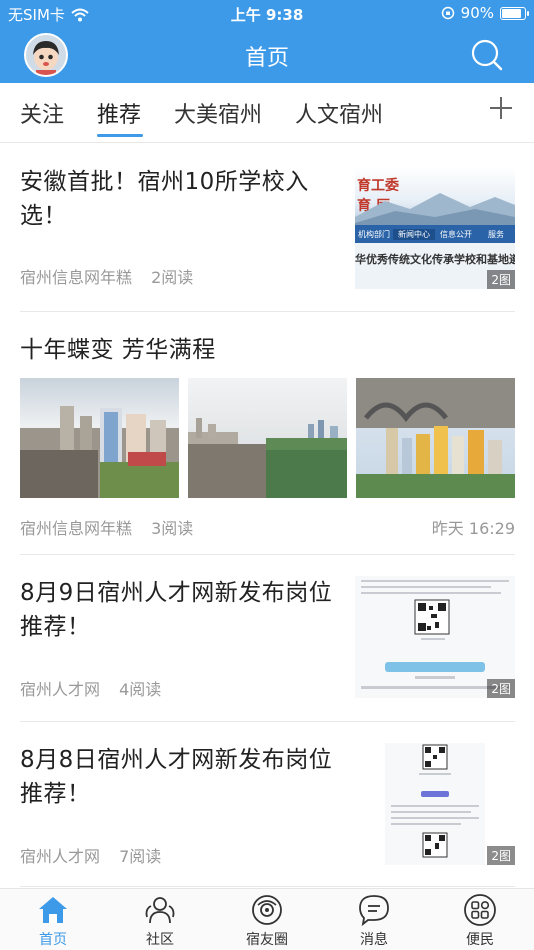 This screenshot has width=534, height=950. What do you see at coordinates (456, 234) in the screenshot?
I see `thumb-nav-3: 信息公开` at bounding box center [456, 234].